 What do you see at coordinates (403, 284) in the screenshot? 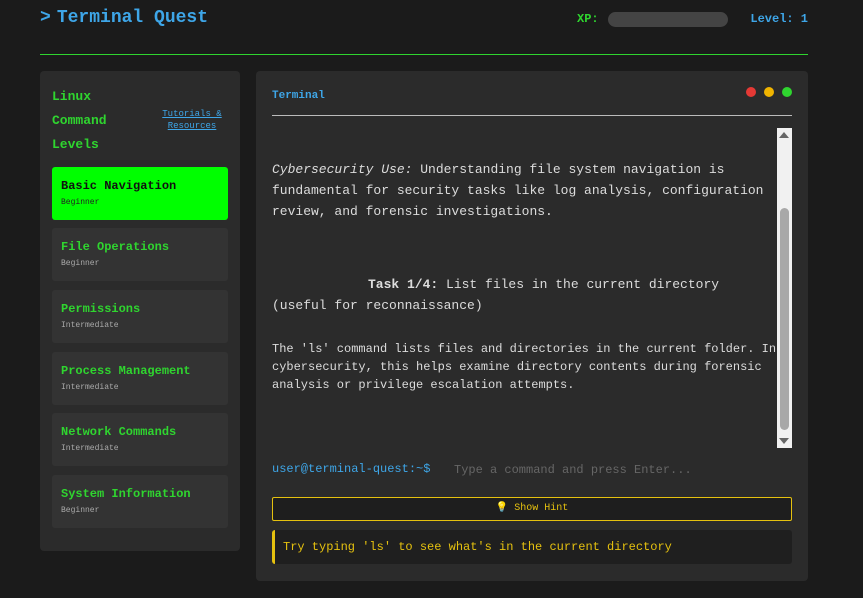
I see `task-label: Task 1/4:` at bounding box center [403, 284].